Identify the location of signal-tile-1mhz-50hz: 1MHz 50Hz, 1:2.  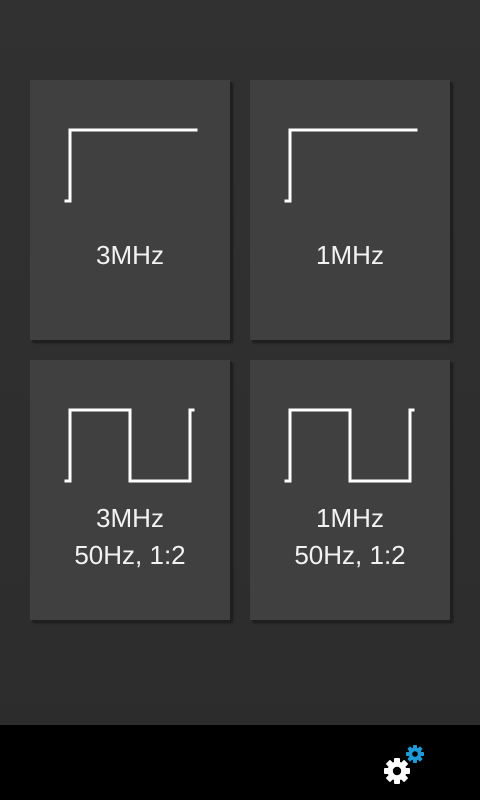
(350, 490).